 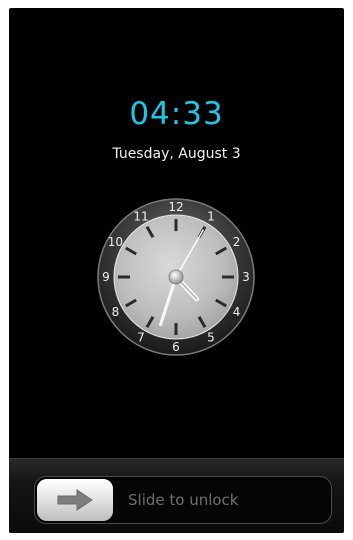 I want to click on unlock-slider-track: Slide to unlock, so click(x=183, y=500).